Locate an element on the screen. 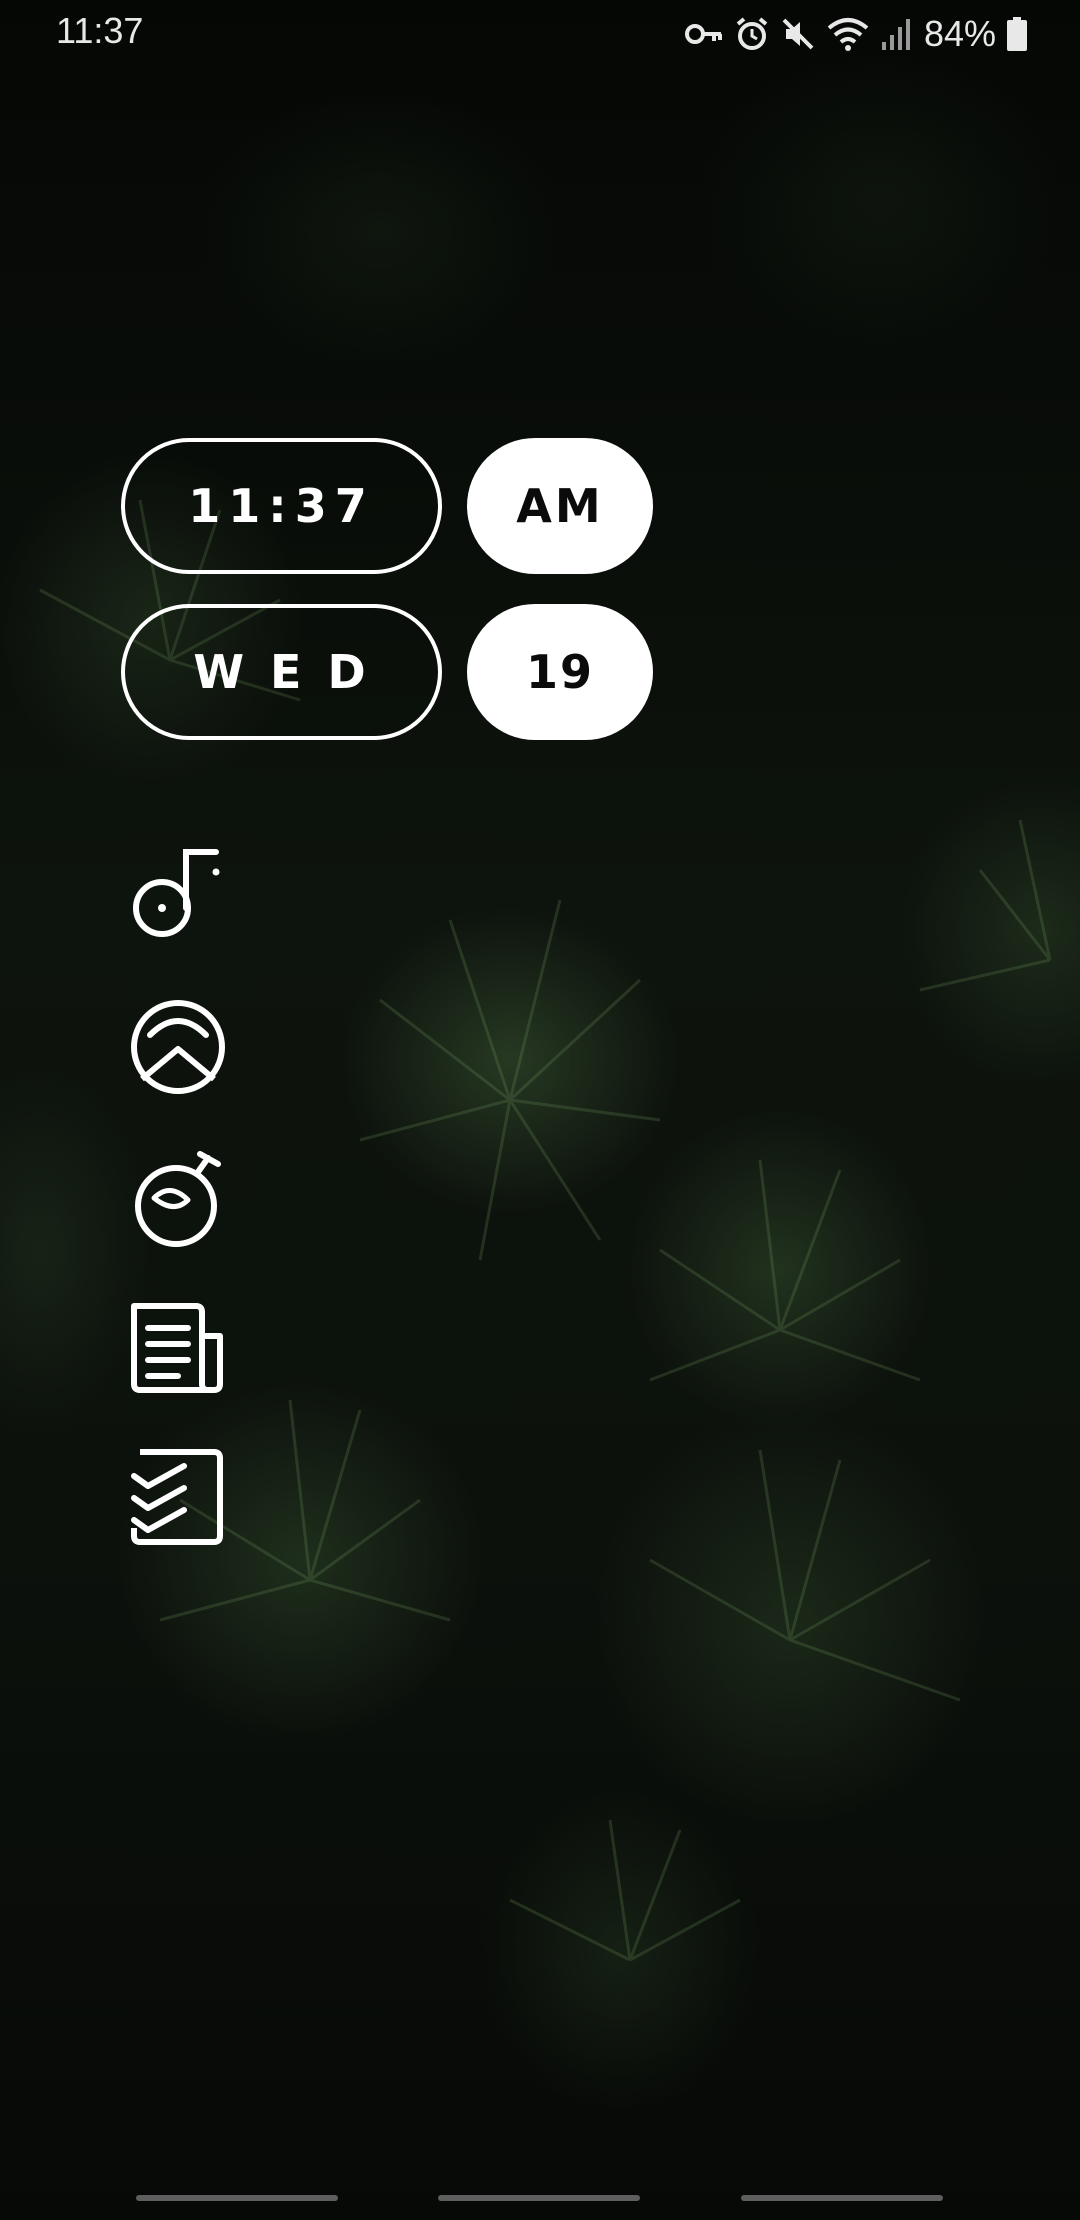 The width and height of the screenshot is (1080, 2220). music-app-icon is located at coordinates (178, 894).